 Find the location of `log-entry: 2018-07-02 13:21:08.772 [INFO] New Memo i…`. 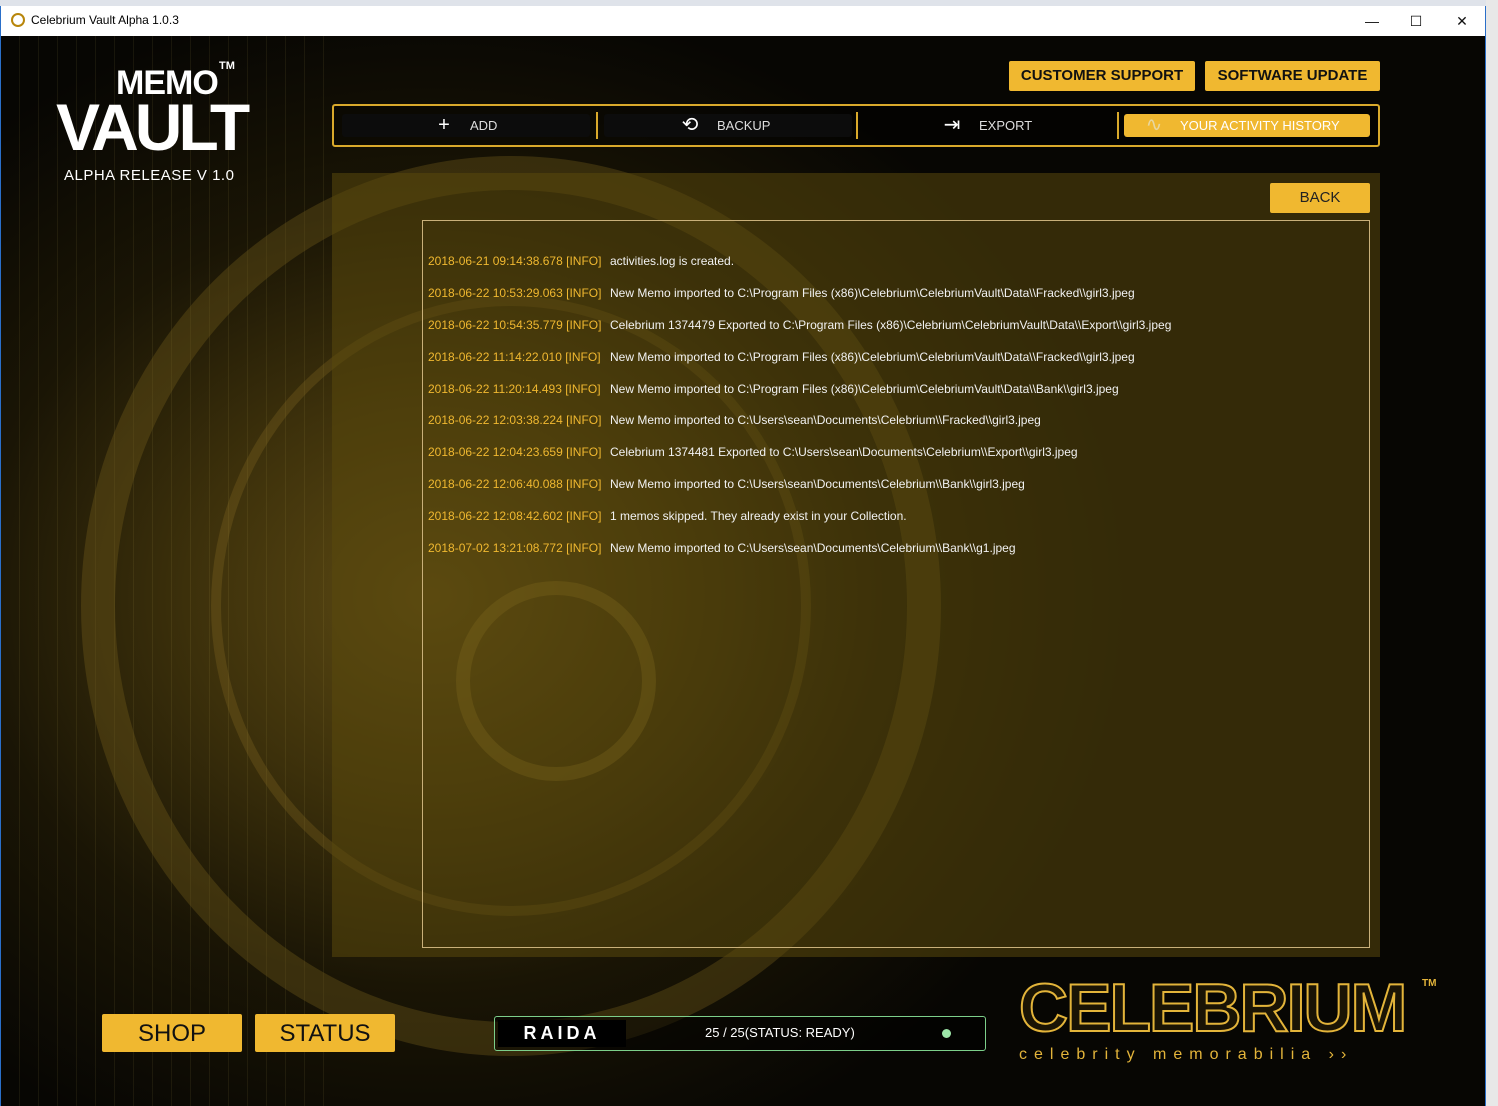

log-entry: 2018-07-02 13:21:08.772 [INFO] New Memo i… is located at coordinates (722, 548).